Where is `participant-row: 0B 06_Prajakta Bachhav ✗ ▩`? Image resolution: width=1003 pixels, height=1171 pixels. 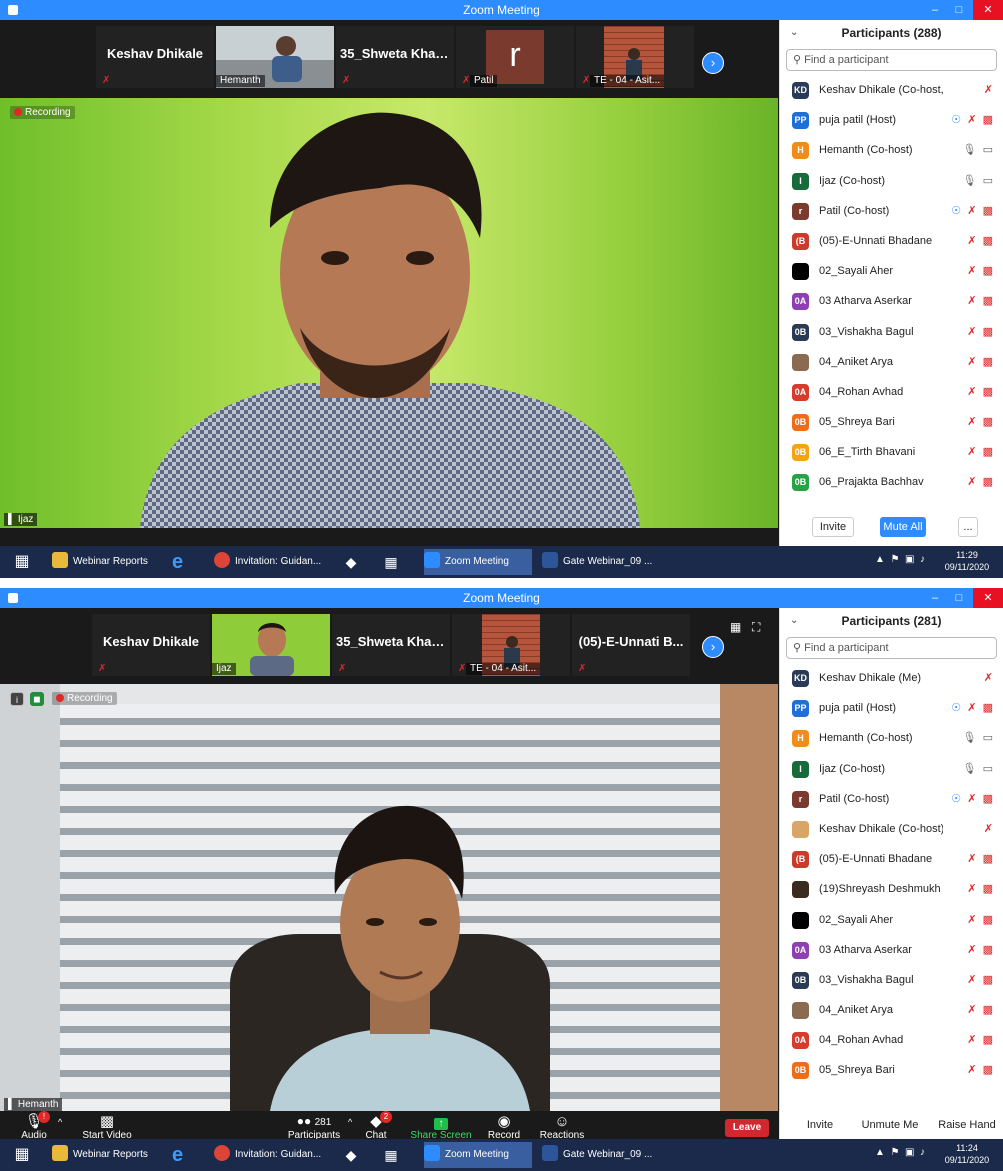 participant-row: 0B 06_Prajakta Bachhav ✗ ▩ is located at coordinates (891, 482).